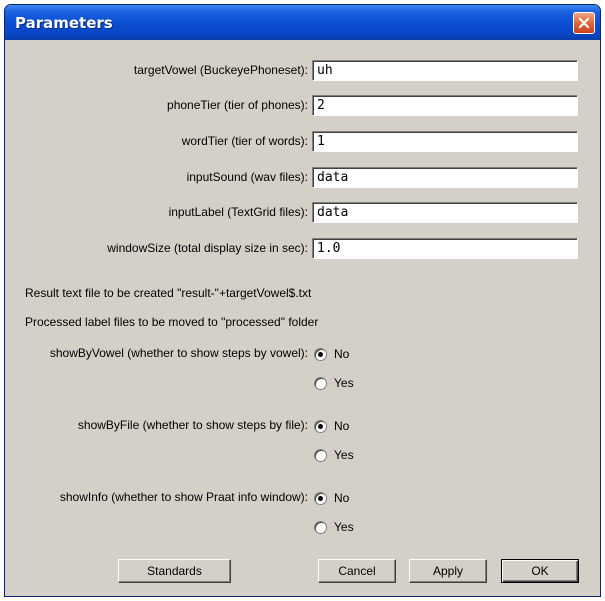 Image resolution: width=605 pixels, height=601 pixels. What do you see at coordinates (448, 571) in the screenshot?
I see `apply-button: Apply` at bounding box center [448, 571].